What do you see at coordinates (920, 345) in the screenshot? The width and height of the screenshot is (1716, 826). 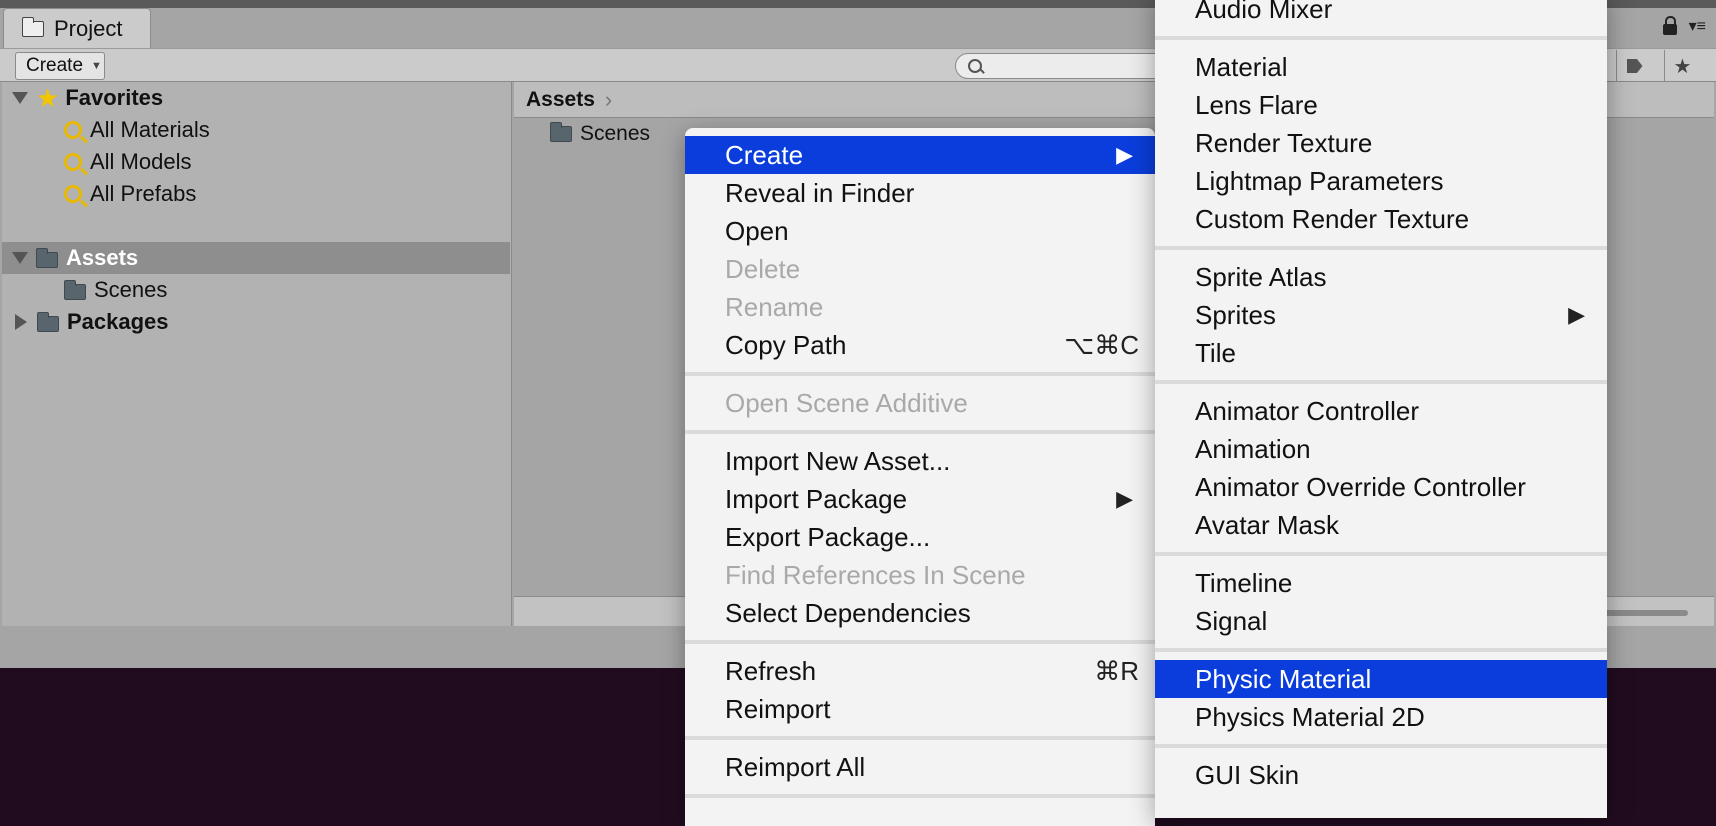 I see `context-menu-item-copy-path: Copy Path ⌥⌘C` at bounding box center [920, 345].